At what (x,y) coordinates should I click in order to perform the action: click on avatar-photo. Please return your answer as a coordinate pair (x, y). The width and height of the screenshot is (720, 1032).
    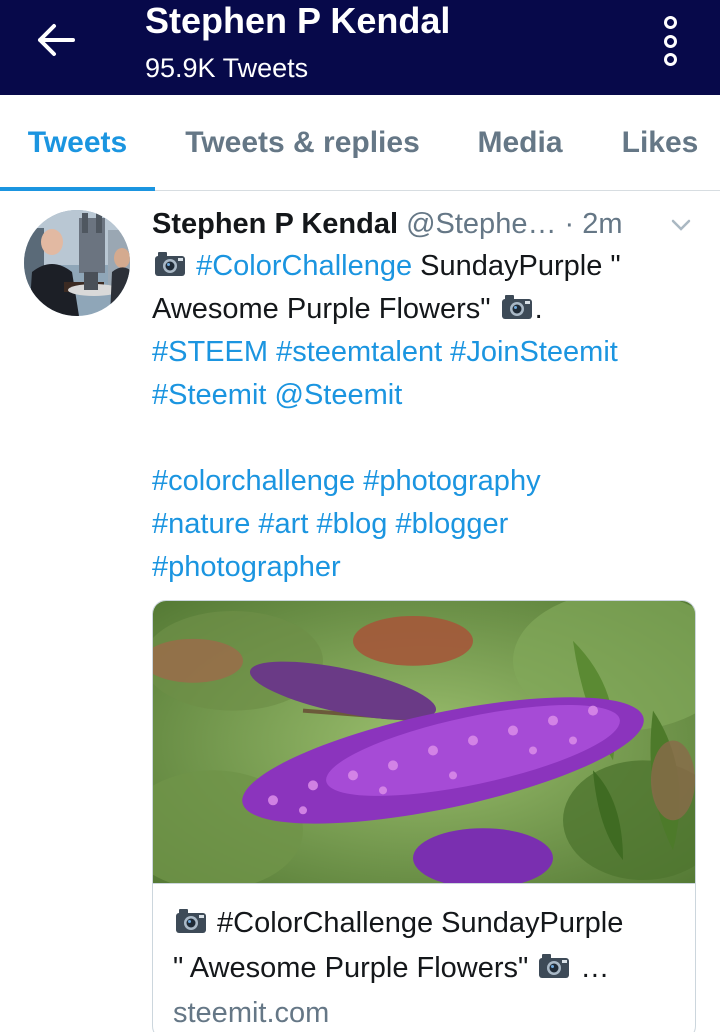
    Looking at the image, I should click on (77, 263).